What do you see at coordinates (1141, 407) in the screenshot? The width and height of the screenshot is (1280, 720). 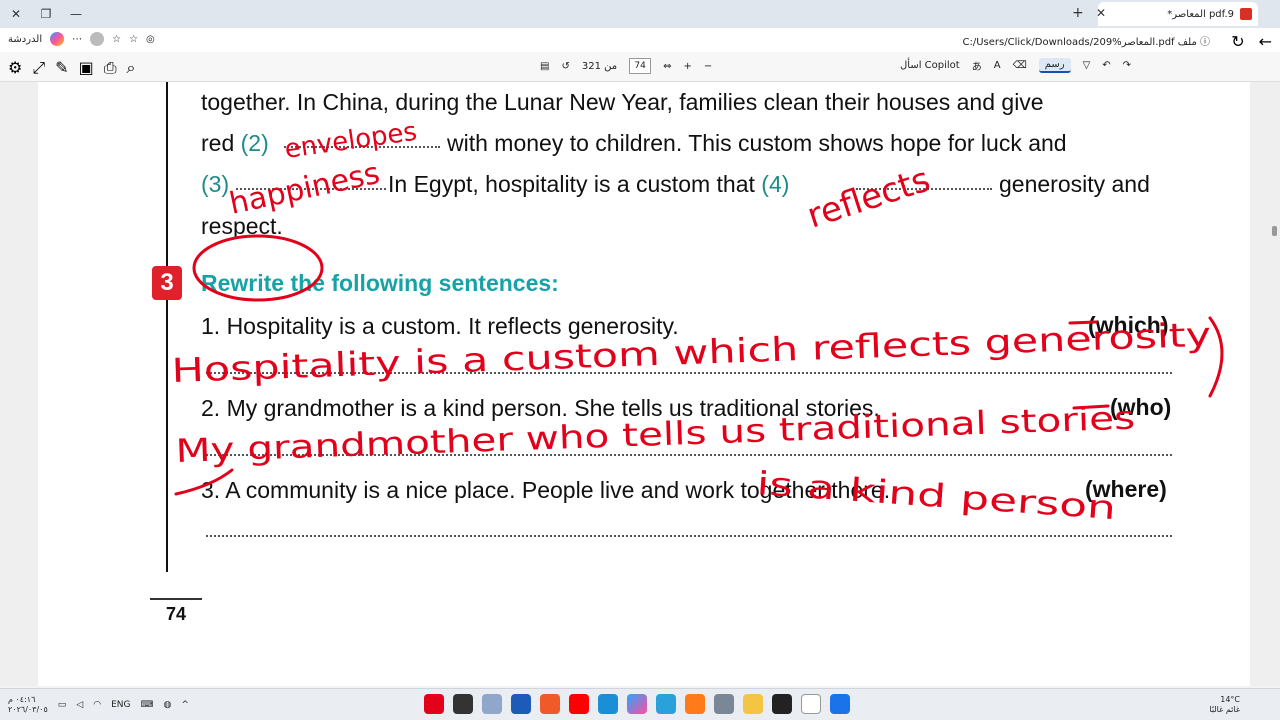 I see `keyword-who: (who)` at bounding box center [1141, 407].